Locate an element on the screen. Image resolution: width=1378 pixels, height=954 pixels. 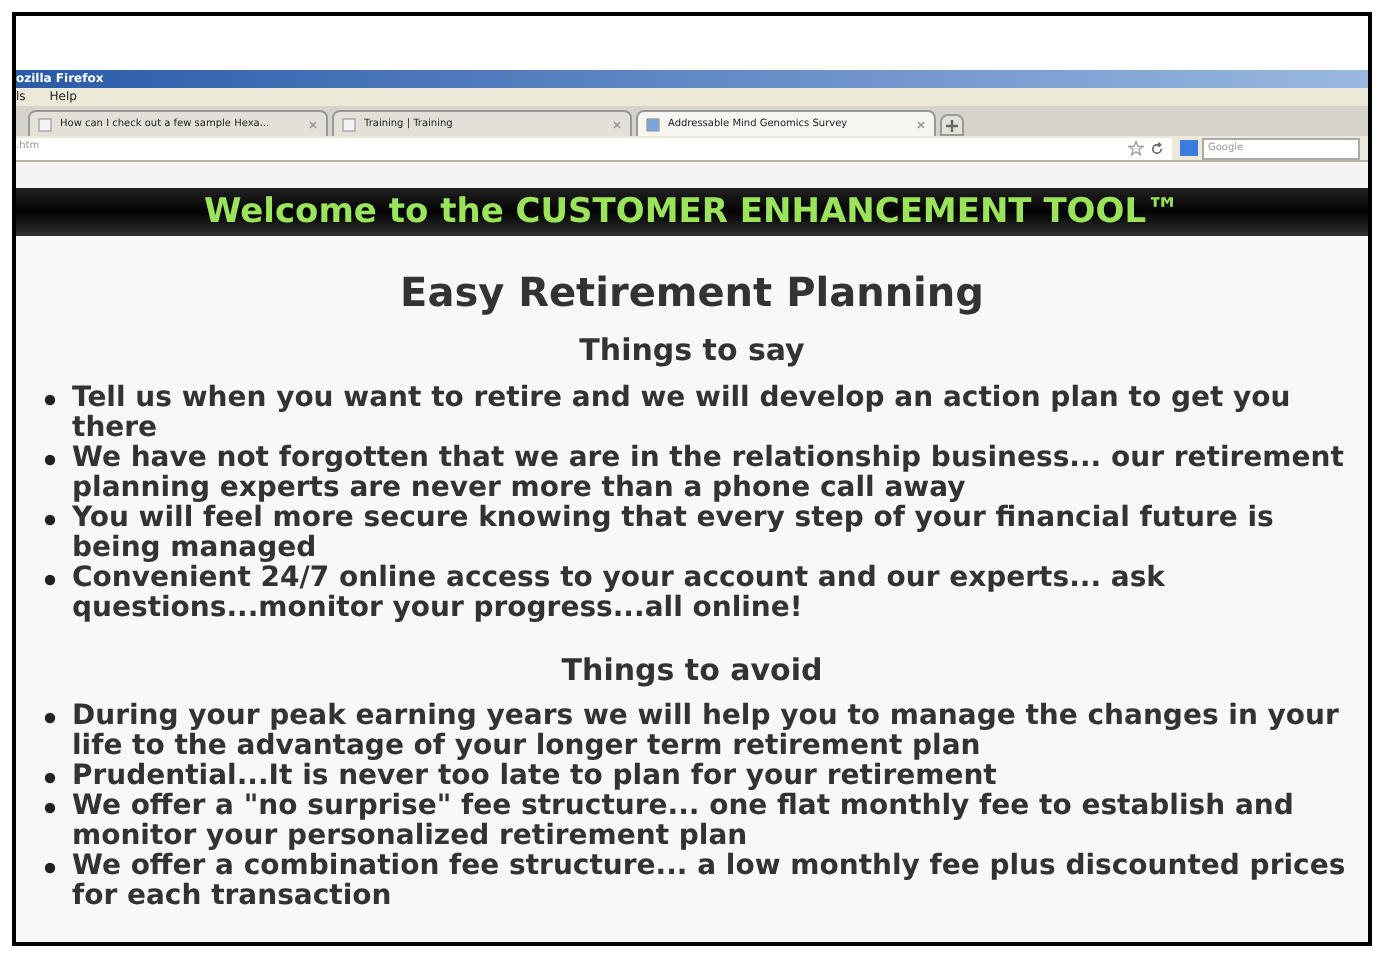
section-heading: Things to say is located at coordinates (692, 351).